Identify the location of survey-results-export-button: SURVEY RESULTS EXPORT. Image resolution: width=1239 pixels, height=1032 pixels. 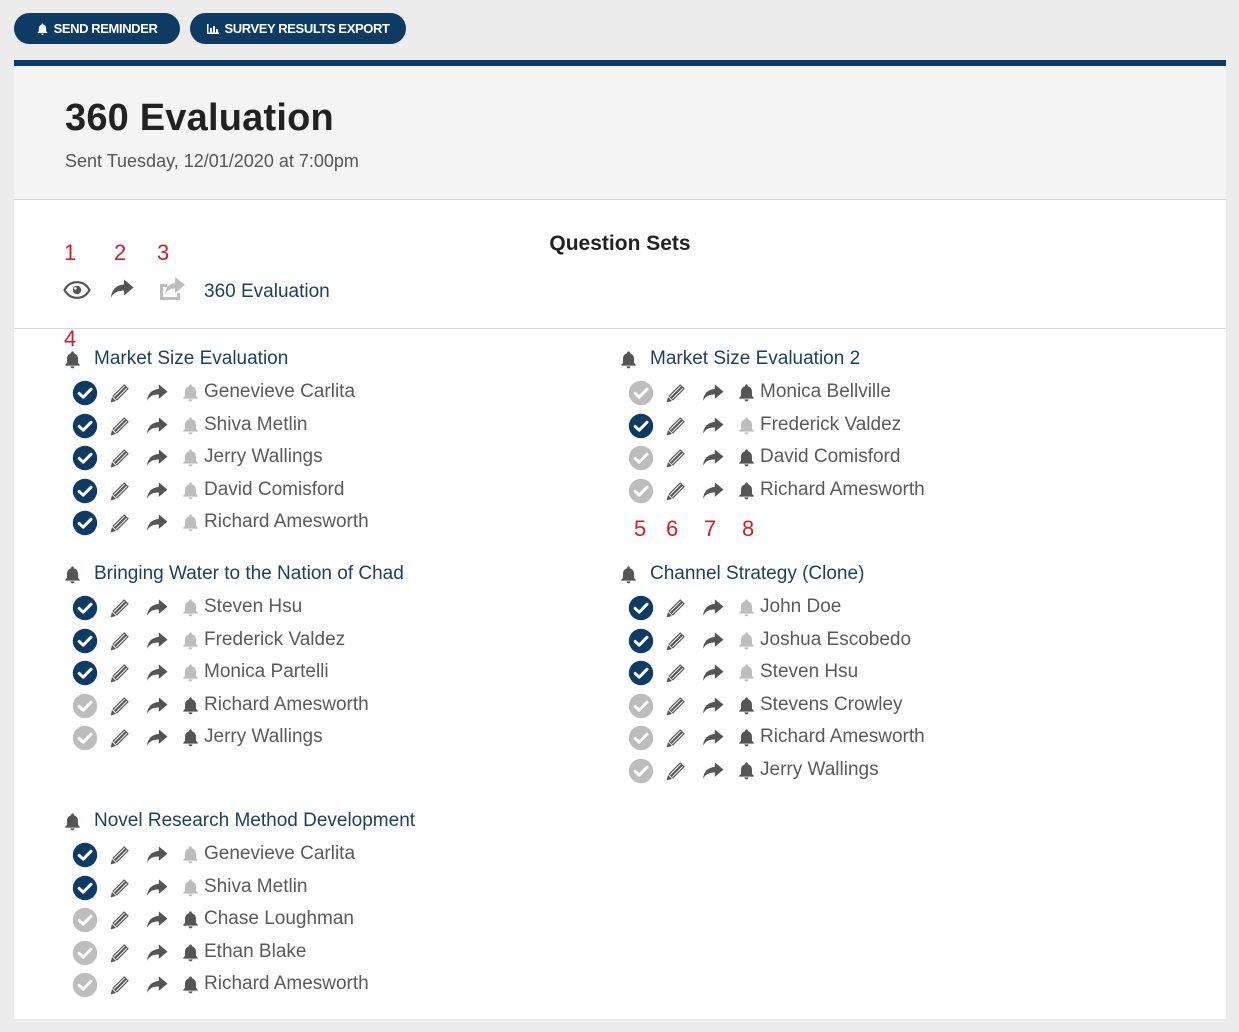
(298, 28).